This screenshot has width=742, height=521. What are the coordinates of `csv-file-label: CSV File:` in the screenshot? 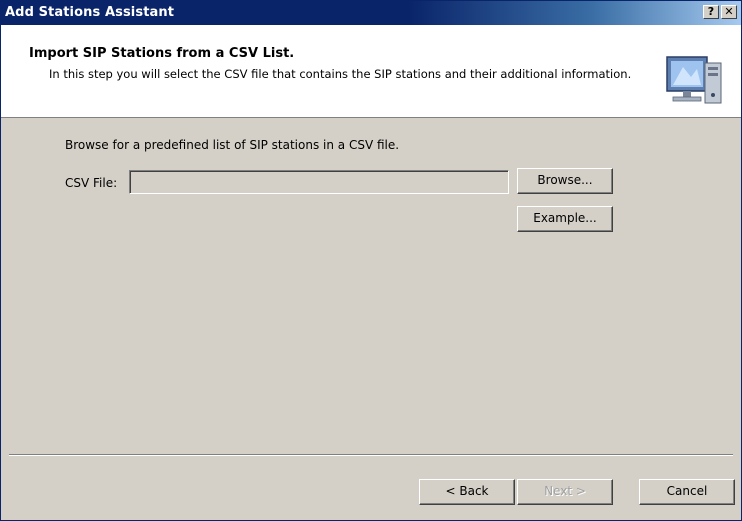 It's located at (91, 183).